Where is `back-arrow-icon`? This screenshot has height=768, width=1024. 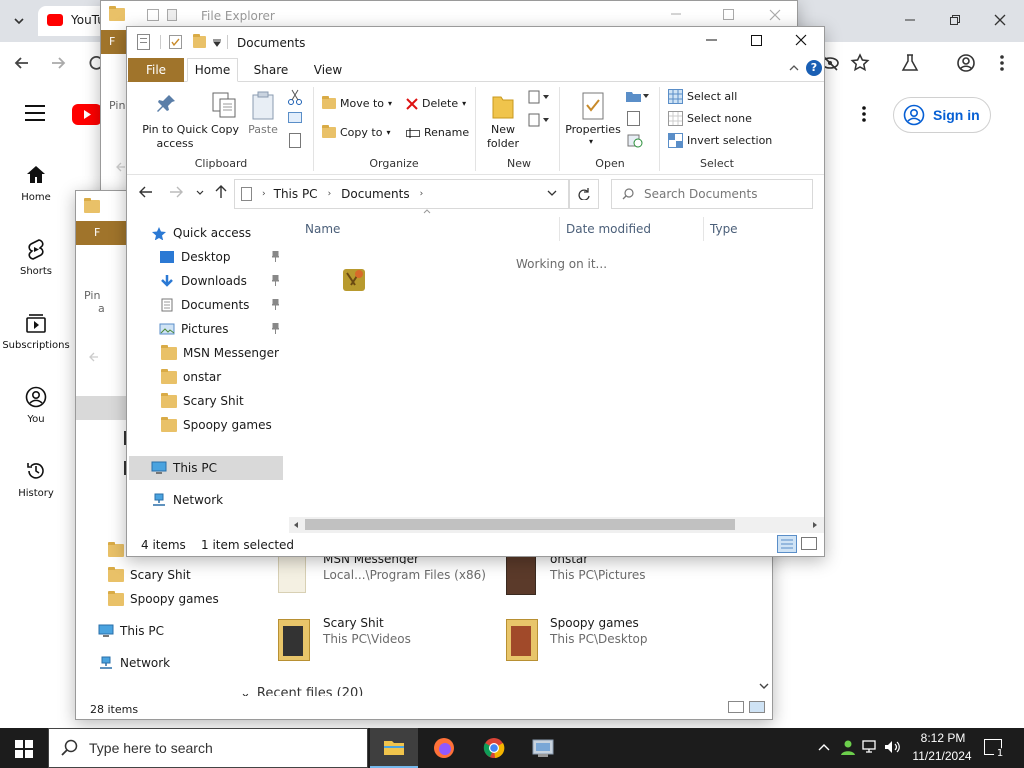
back-arrow-icon is located at coordinates (22, 63).